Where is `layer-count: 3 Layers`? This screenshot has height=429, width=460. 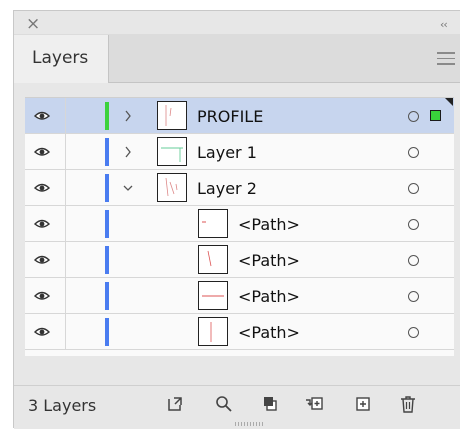 layer-count: 3 Layers is located at coordinates (62, 405).